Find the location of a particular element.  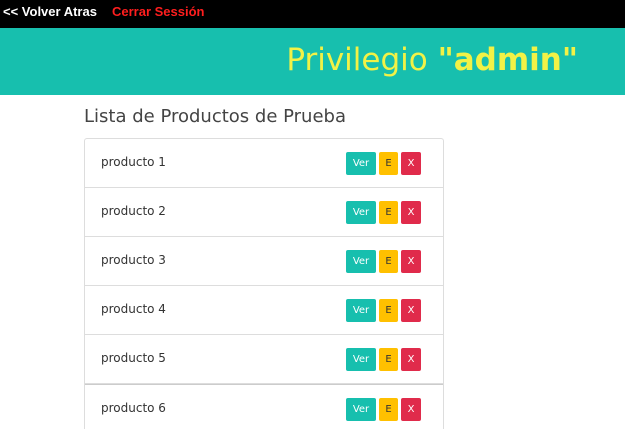

top-nav-bar: << Volver Atras Cerrar Sessión is located at coordinates (312, 14).